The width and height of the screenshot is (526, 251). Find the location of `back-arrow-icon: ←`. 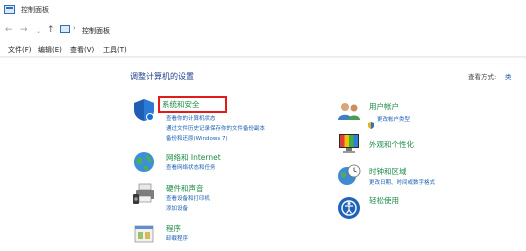

back-arrow-icon: ← is located at coordinates (9, 30).